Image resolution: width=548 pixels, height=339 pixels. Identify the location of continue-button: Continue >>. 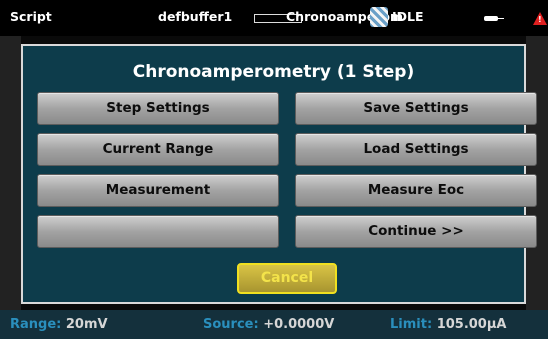
(416, 231).